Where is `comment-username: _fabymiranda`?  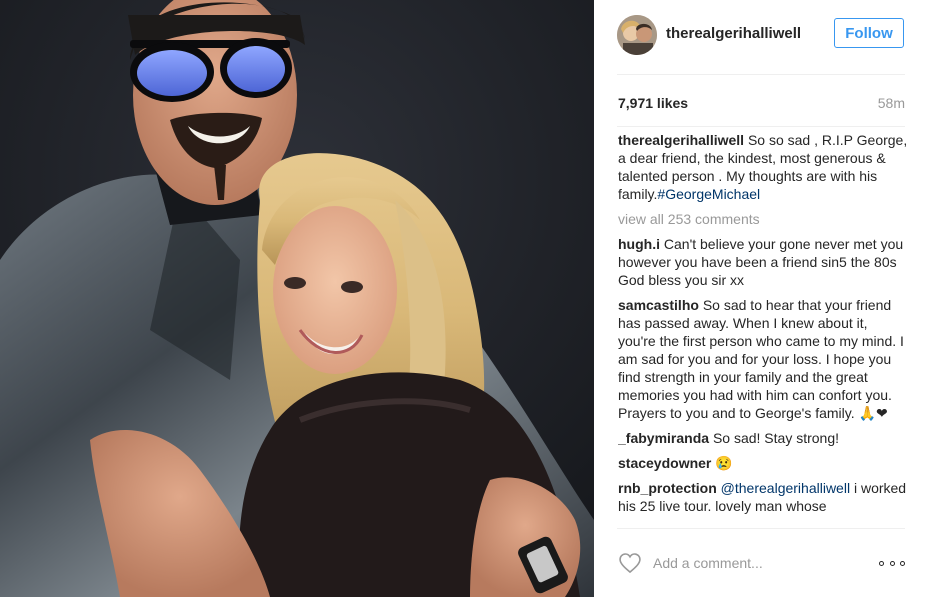
comment-username: _fabymiranda is located at coordinates (663, 438).